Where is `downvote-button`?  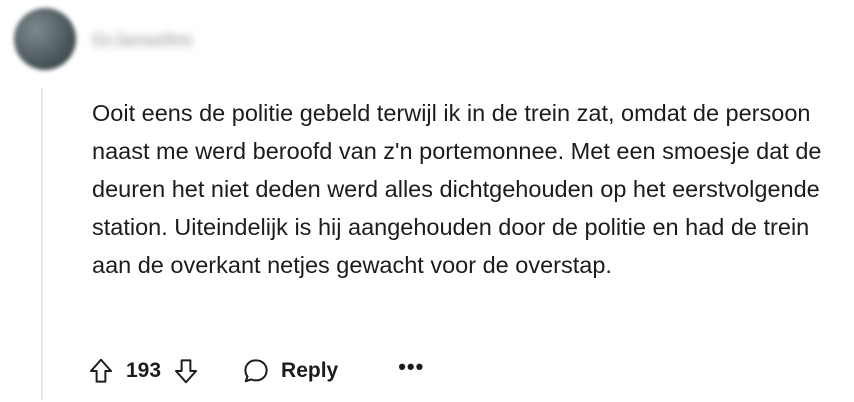
downvote-button is located at coordinates (186, 371).